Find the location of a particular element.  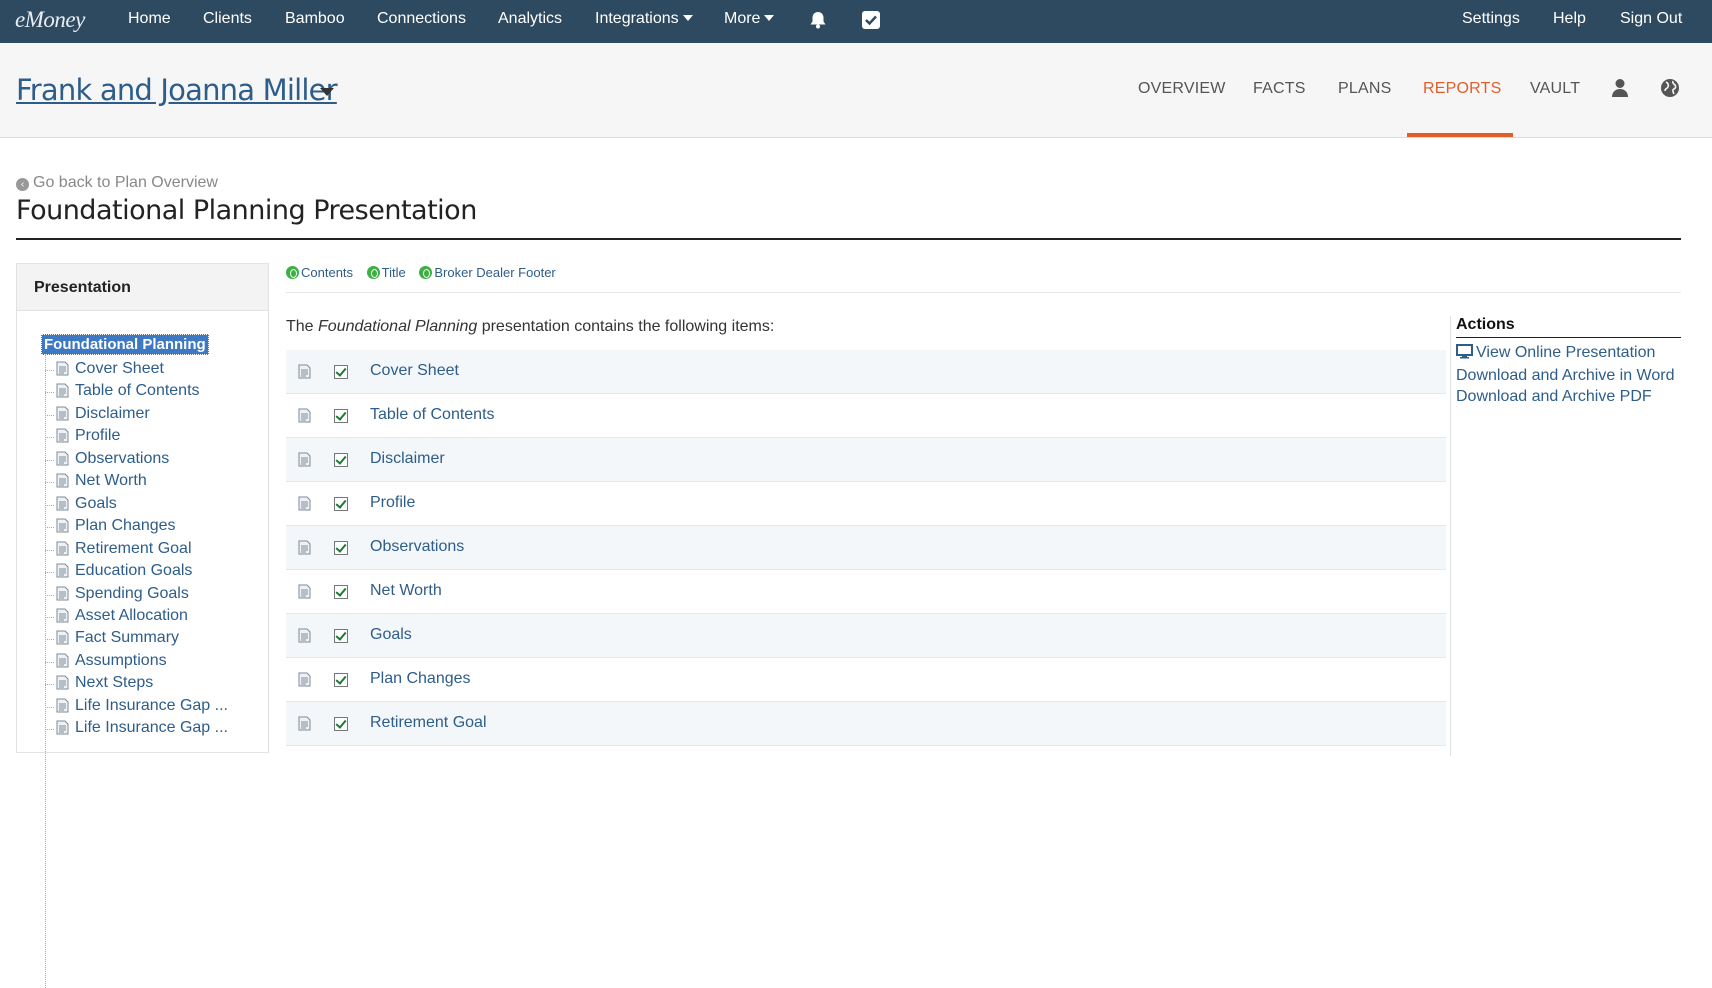

download-archive-pdf-link: Download and Archive PDF is located at coordinates (1568, 397).